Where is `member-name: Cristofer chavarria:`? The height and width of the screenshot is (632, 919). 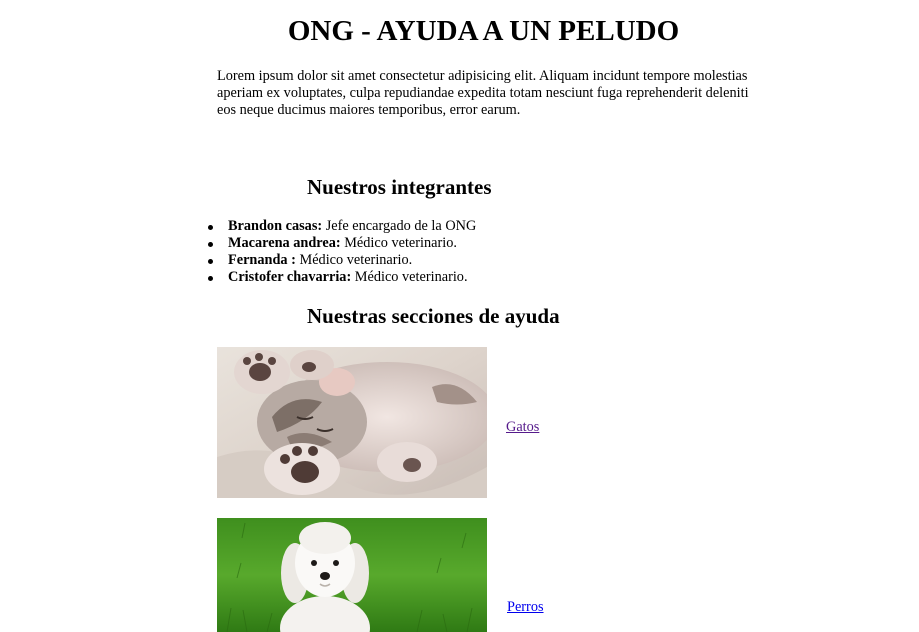 member-name: Cristofer chavarria: is located at coordinates (290, 277).